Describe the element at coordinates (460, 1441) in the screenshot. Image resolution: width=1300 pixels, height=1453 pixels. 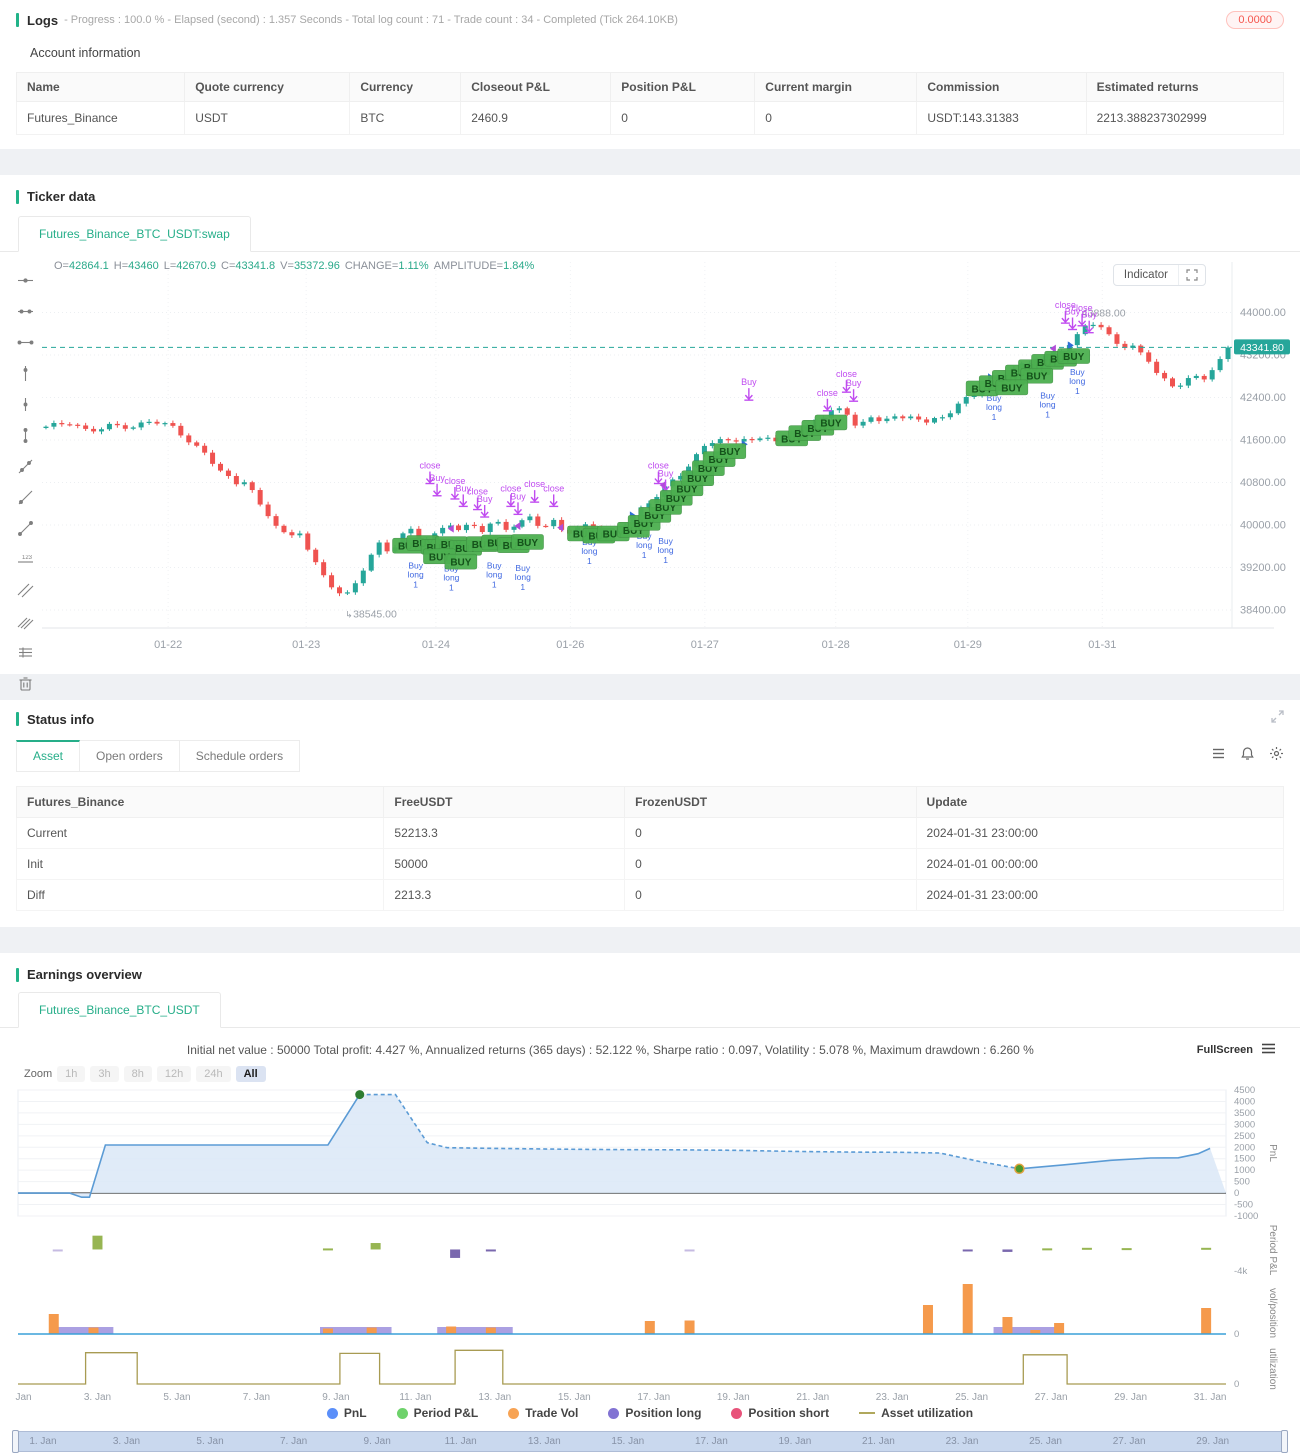
I see `slider-date-label: 11. Jan` at that location.